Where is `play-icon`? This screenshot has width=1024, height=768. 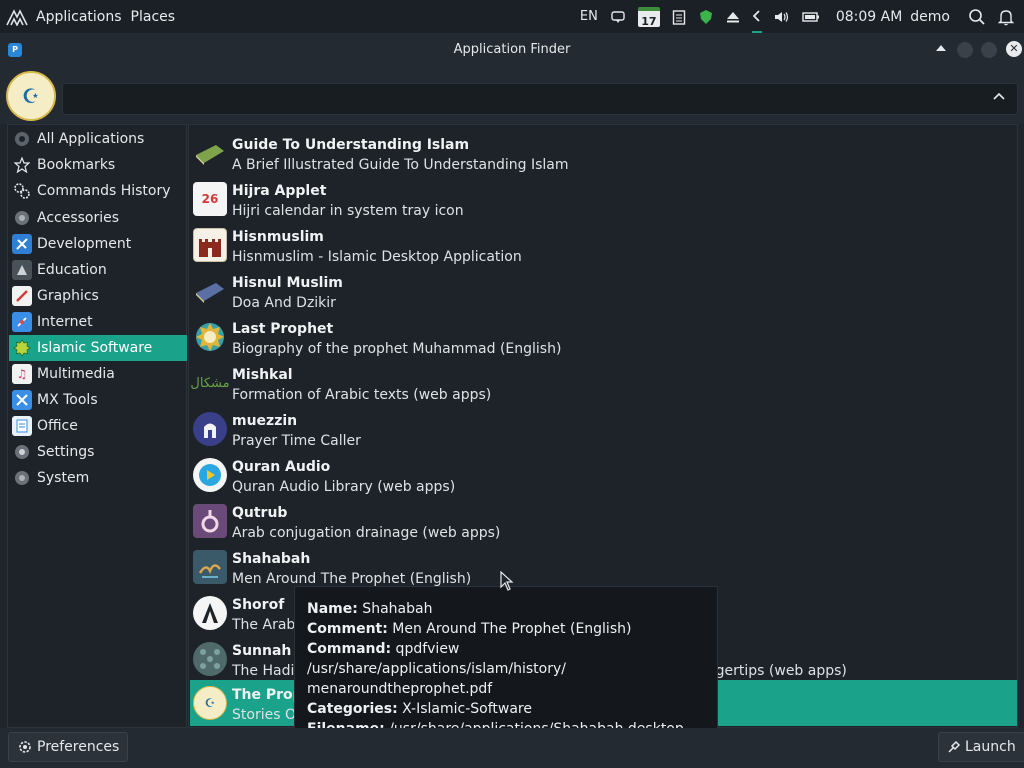 play-icon is located at coordinates (210, 475).